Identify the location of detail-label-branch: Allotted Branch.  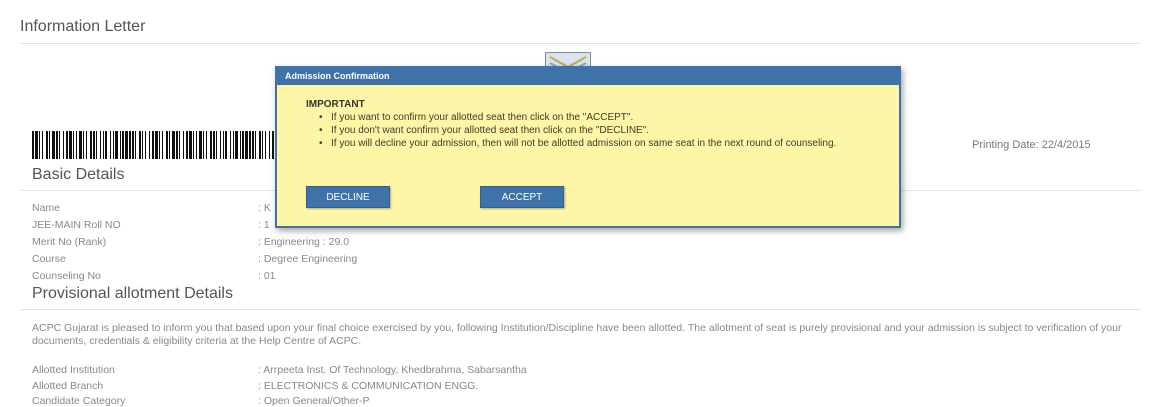
(68, 386).